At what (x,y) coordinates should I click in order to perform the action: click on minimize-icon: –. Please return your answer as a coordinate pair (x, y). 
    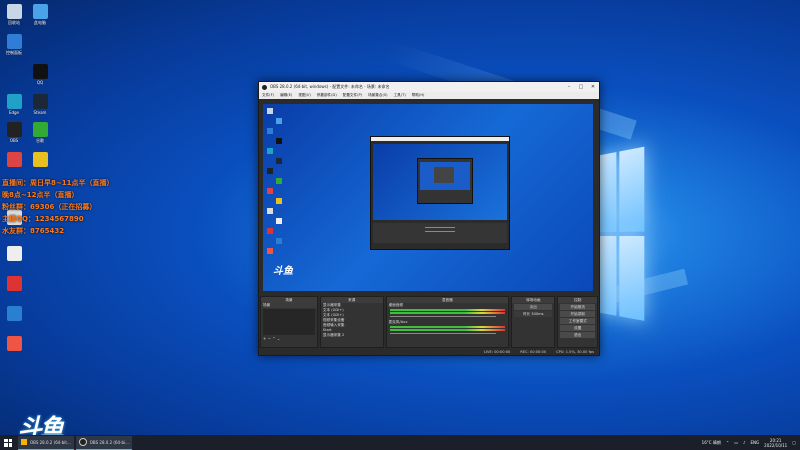
    Looking at the image, I should click on (569, 87).